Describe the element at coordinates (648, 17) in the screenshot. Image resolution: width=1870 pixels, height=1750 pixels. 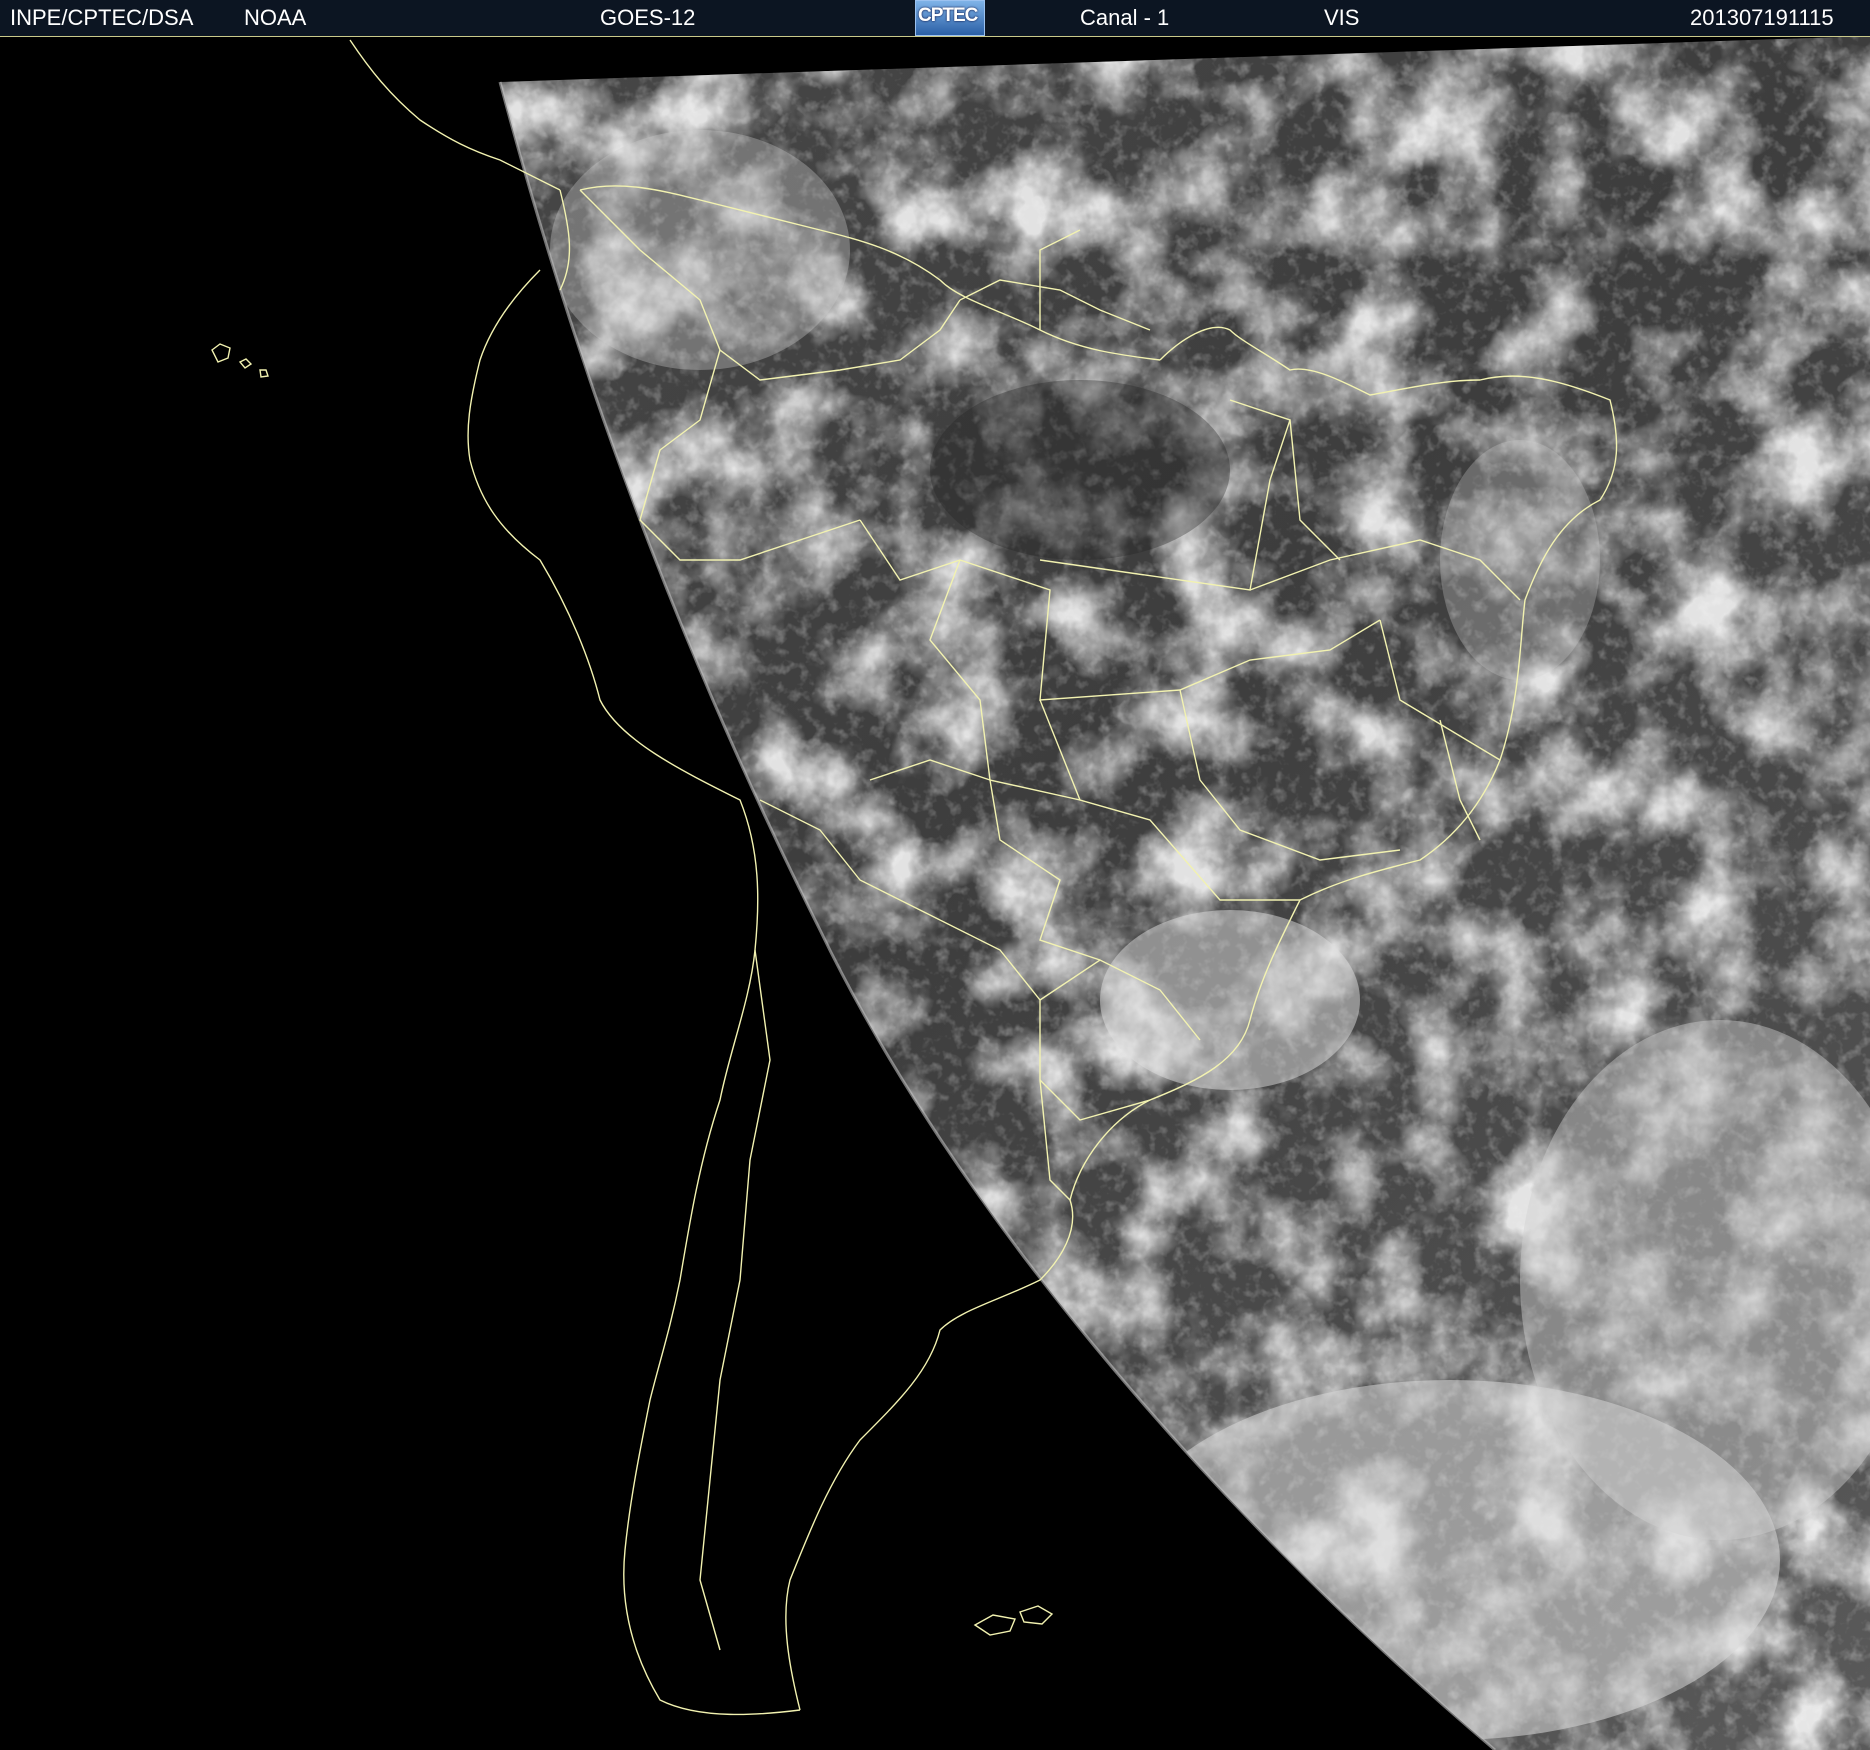
I see `satellite-label: GOES-12` at that location.